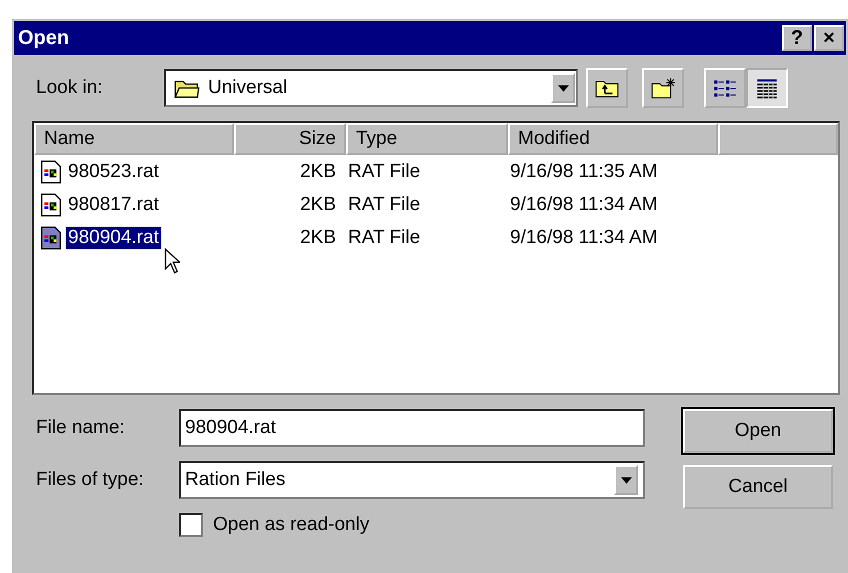 Image resolution: width=848 pixels, height=573 pixels. I want to click on mouse-pointer-icon, so click(172, 261).